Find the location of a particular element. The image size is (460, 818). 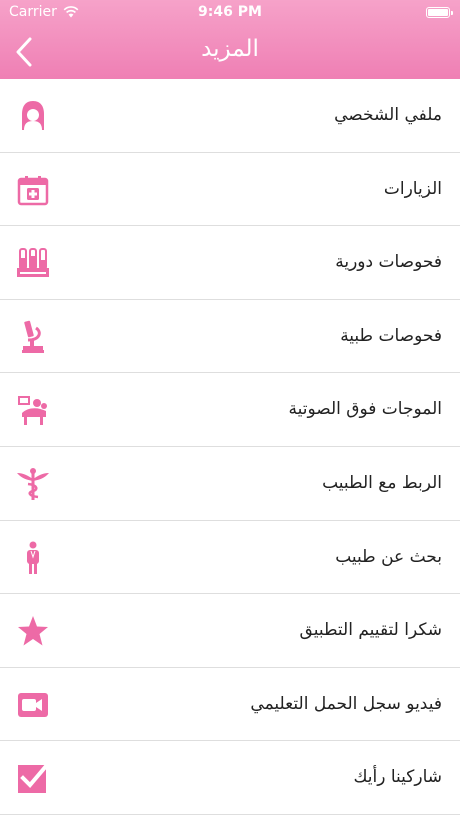

nav-bar: المزيد is located at coordinates (230, 51).